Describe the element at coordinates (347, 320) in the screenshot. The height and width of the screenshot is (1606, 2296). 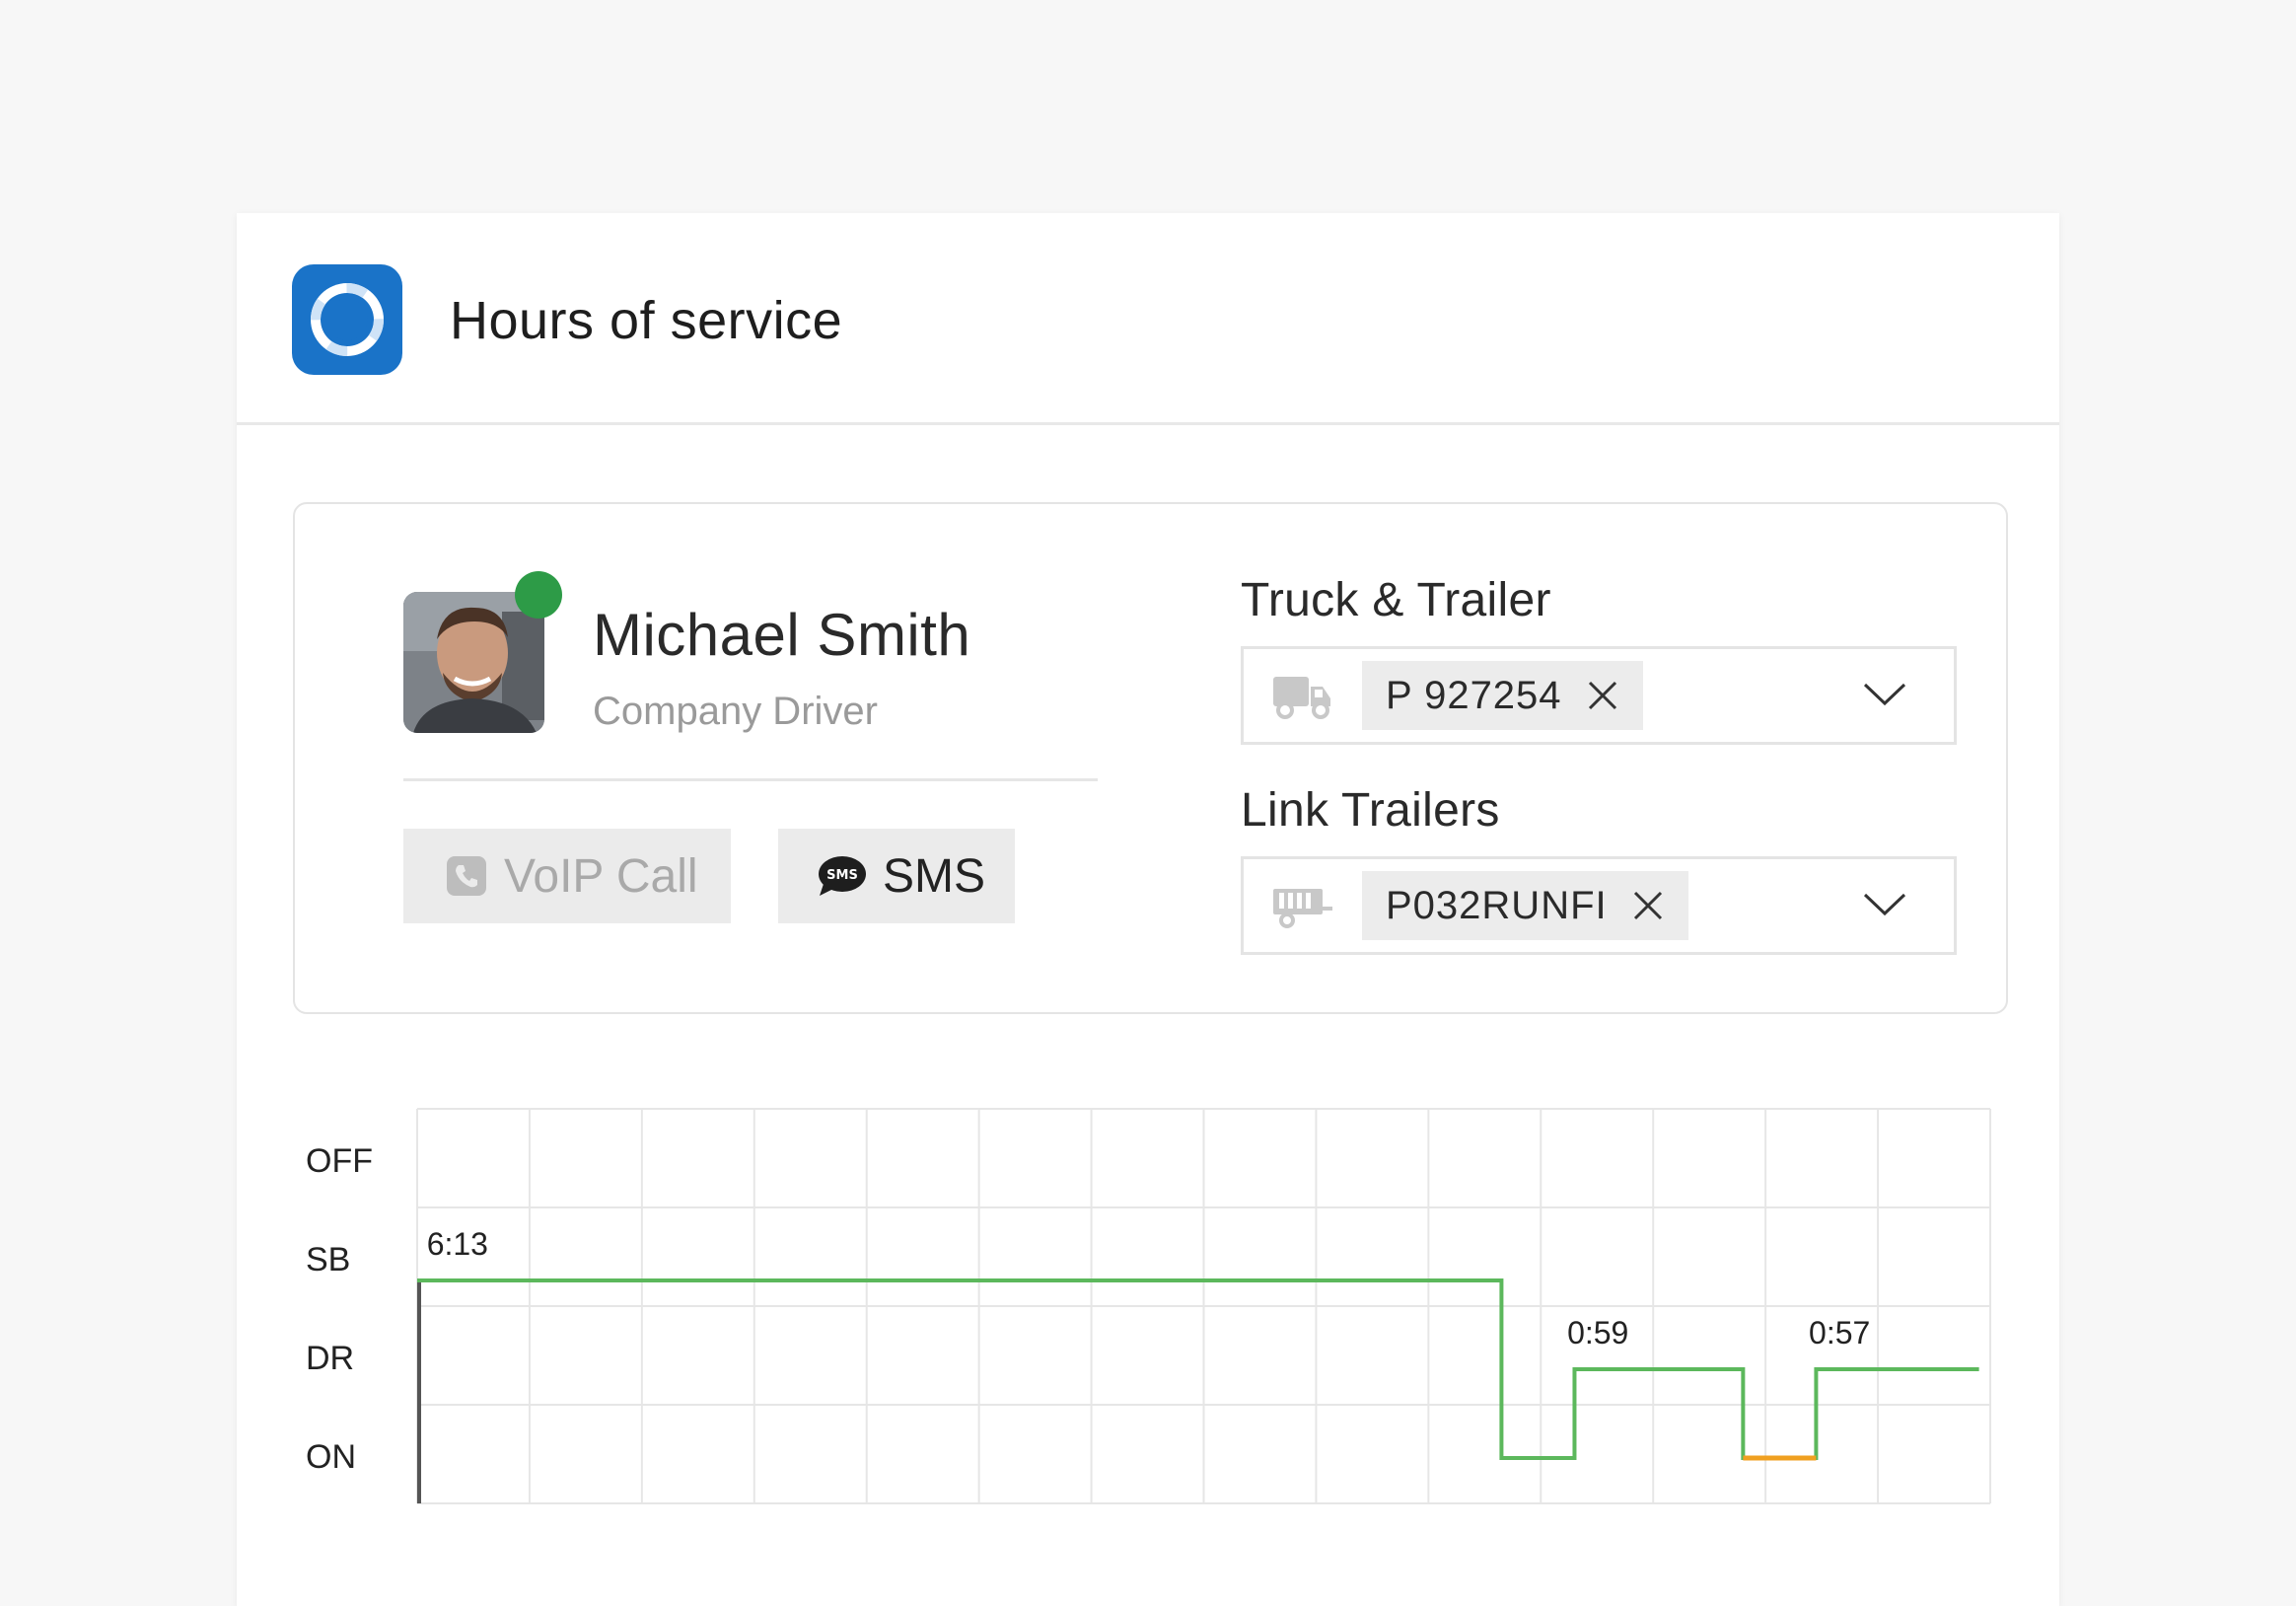
I see `lifebuoy-icon` at that location.